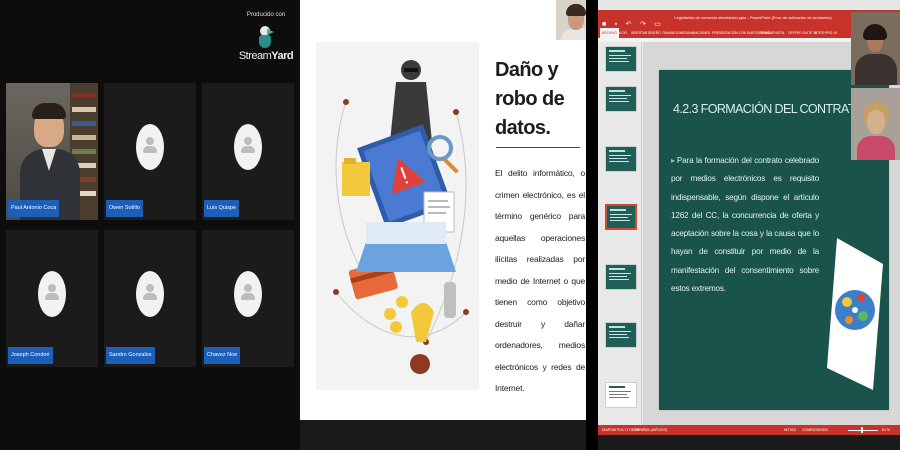 This screenshot has width=900, height=450. I want to click on participant-tile: Chavez Noe, so click(248, 298).